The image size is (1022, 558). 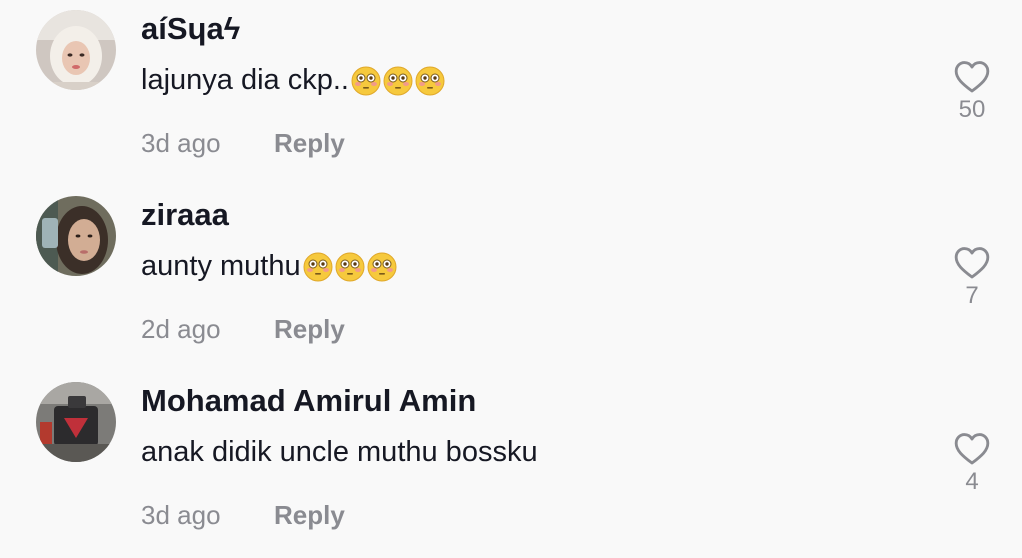 What do you see at coordinates (181, 329) in the screenshot?
I see `comment-timestamp: 2d ago` at bounding box center [181, 329].